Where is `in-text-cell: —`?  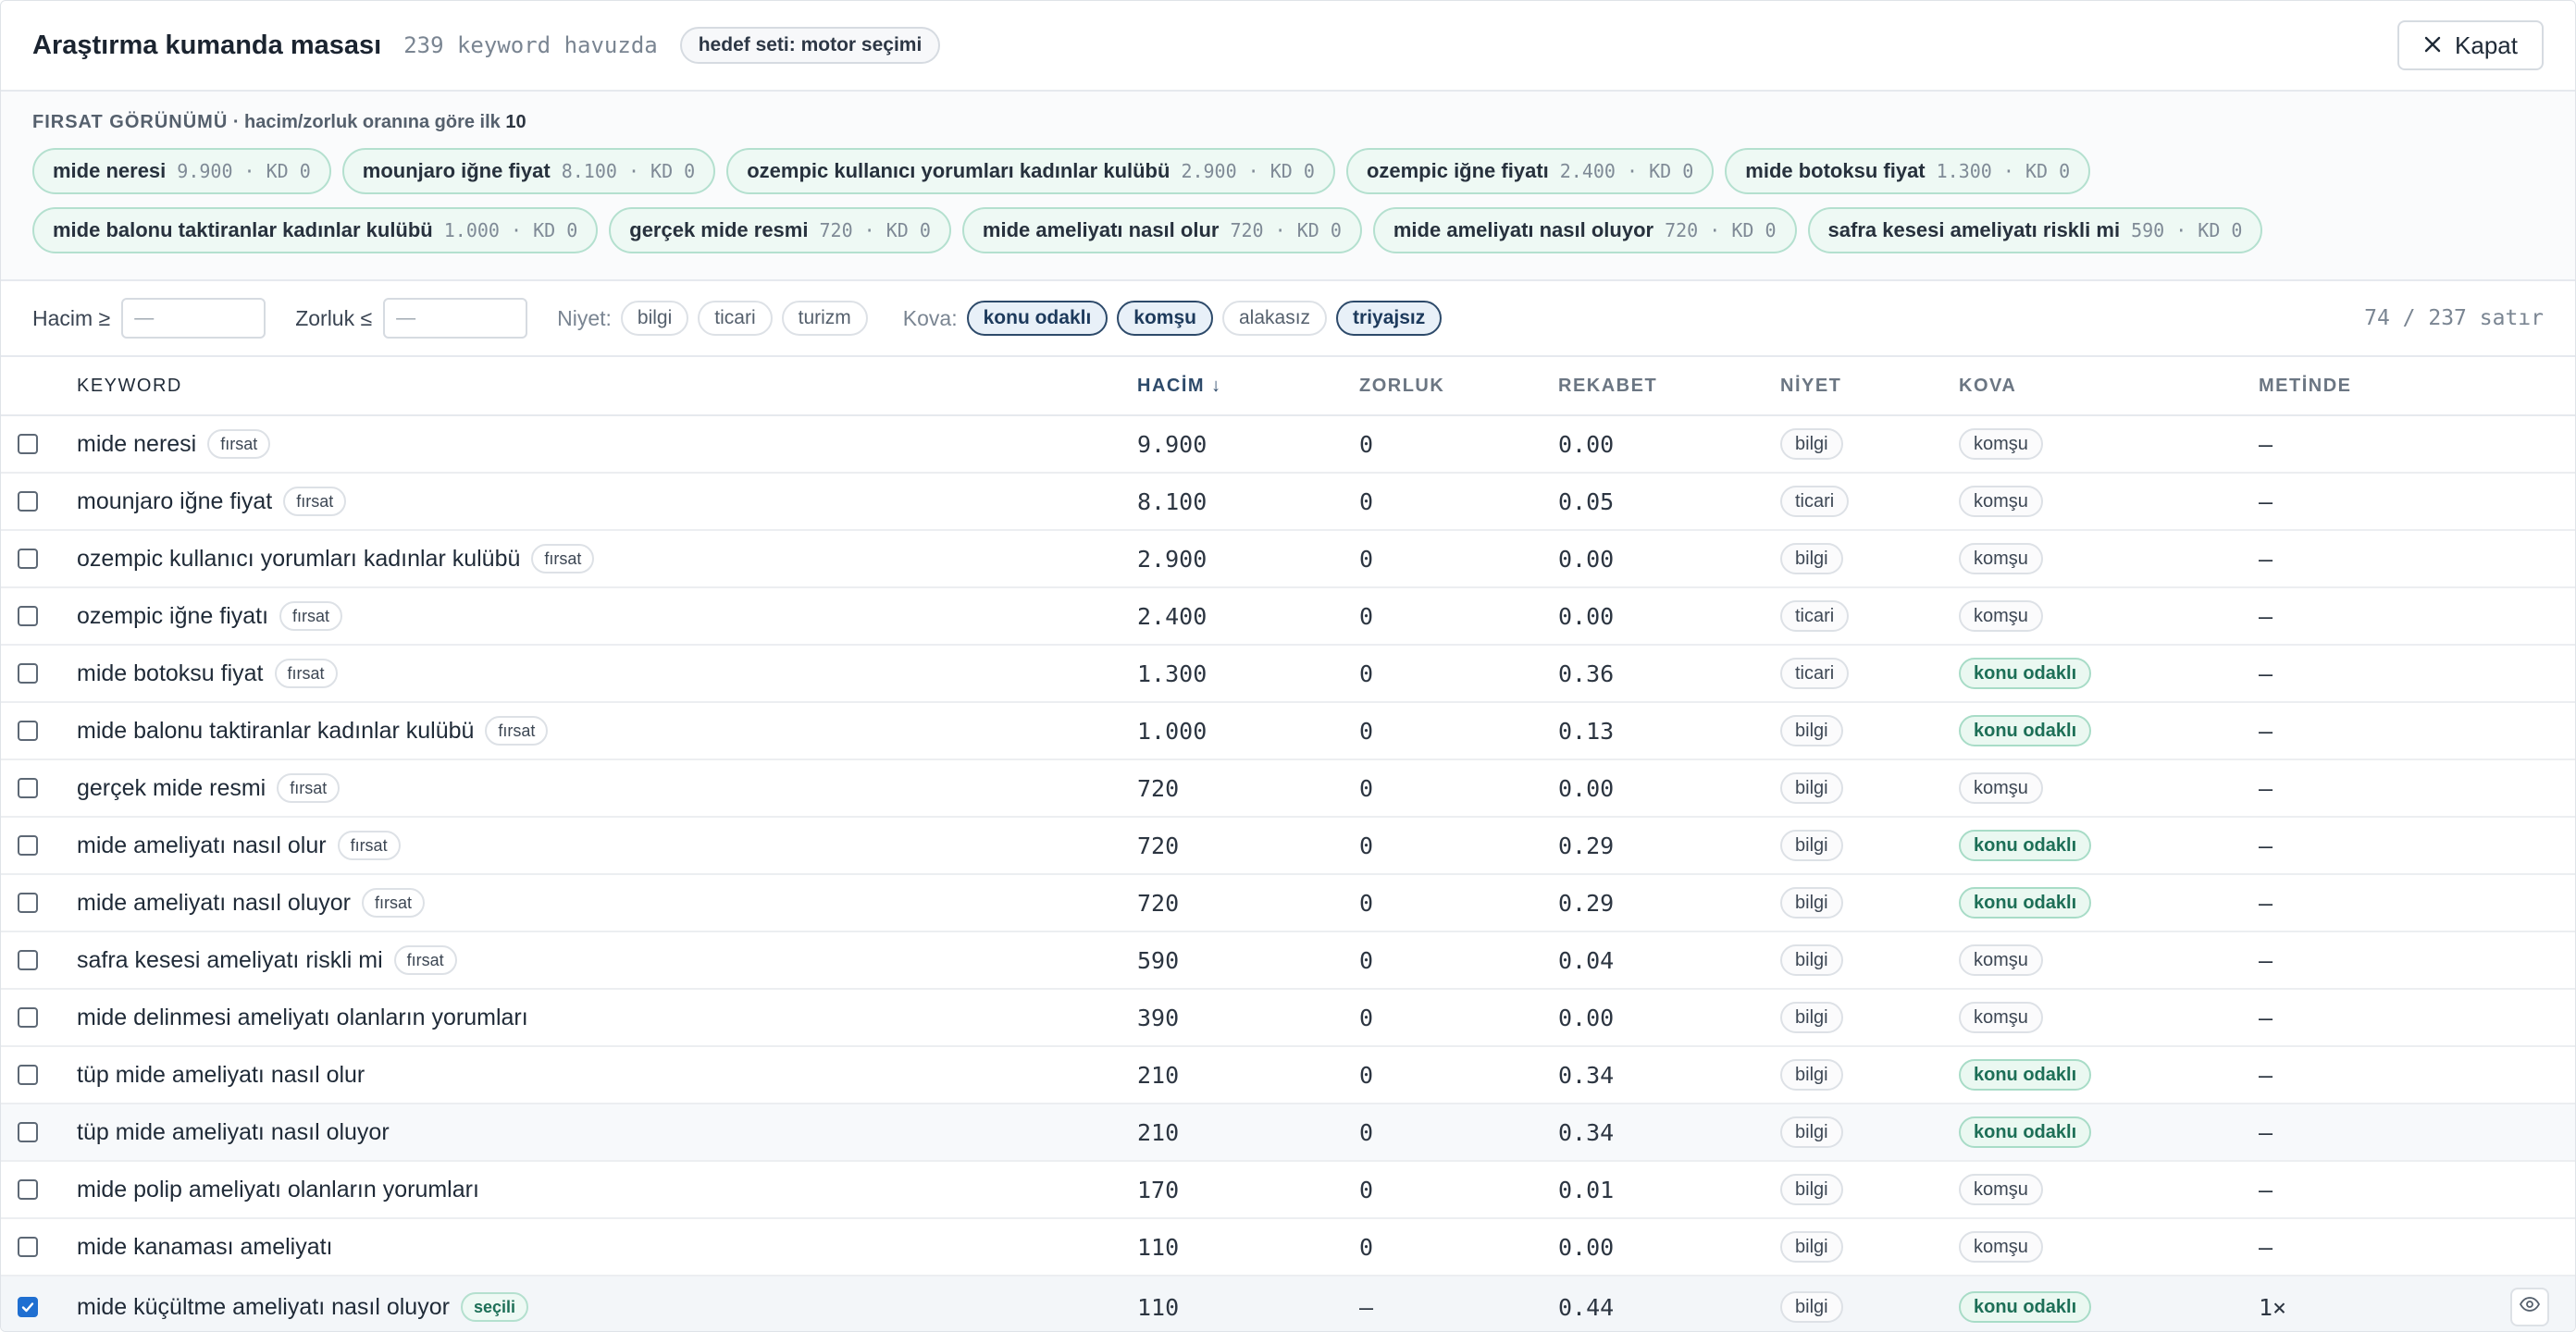 in-text-cell: — is located at coordinates (2266, 559).